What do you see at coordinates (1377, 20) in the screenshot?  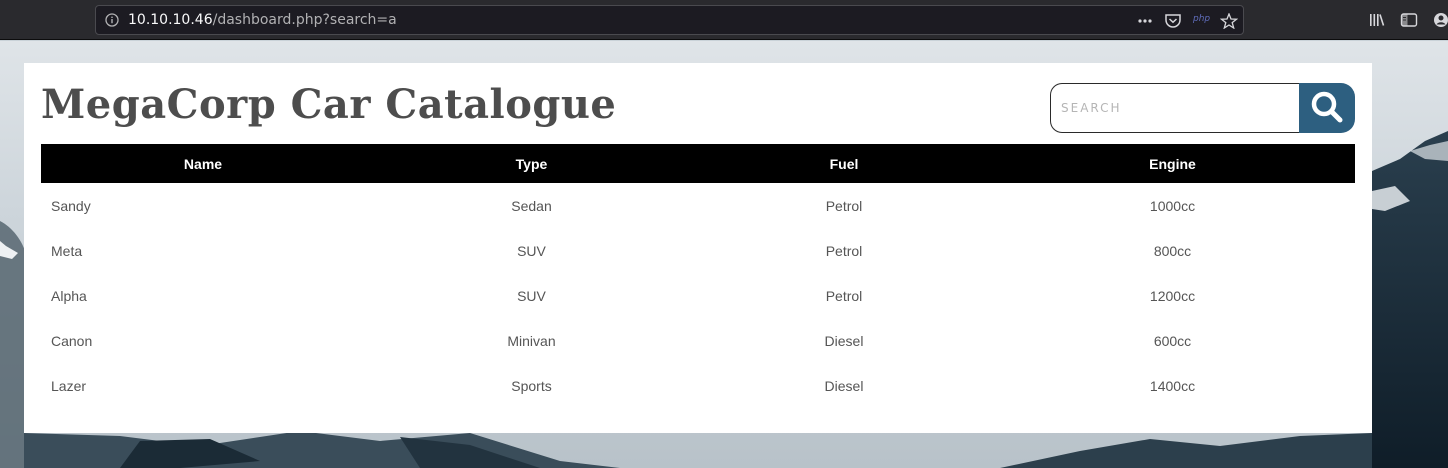 I see `library-icon` at bounding box center [1377, 20].